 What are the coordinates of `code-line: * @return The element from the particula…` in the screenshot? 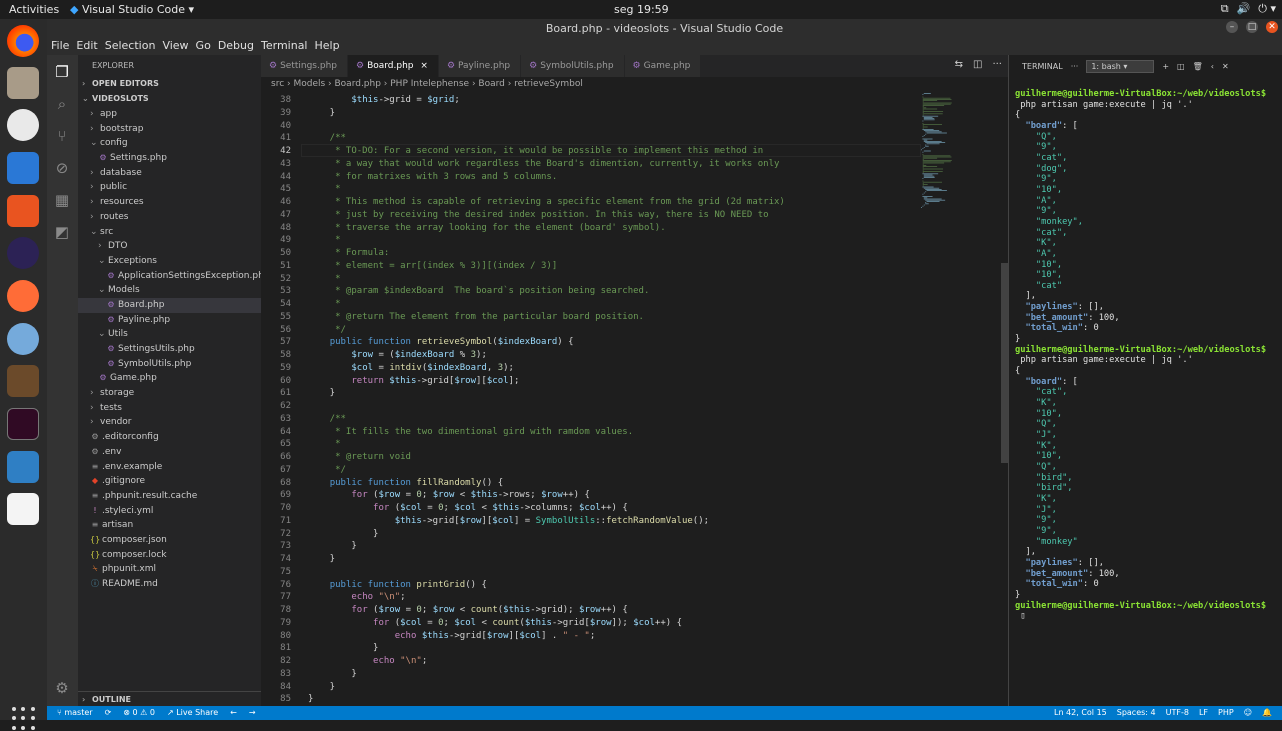 It's located at (476, 317).